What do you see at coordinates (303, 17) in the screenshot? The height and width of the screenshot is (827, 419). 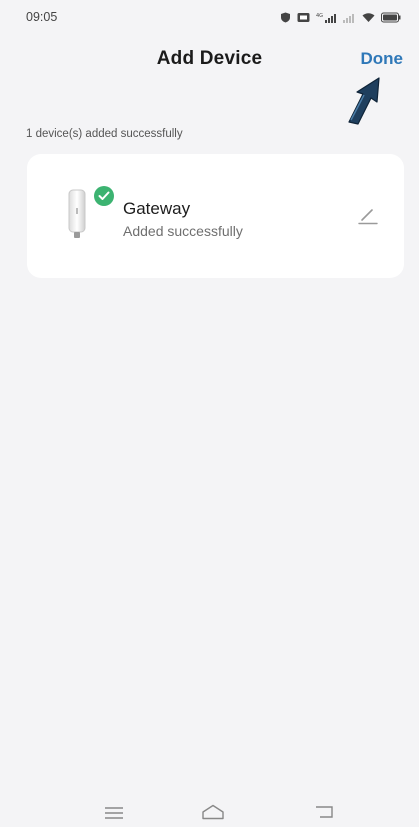 I see `nfc-icon` at bounding box center [303, 17].